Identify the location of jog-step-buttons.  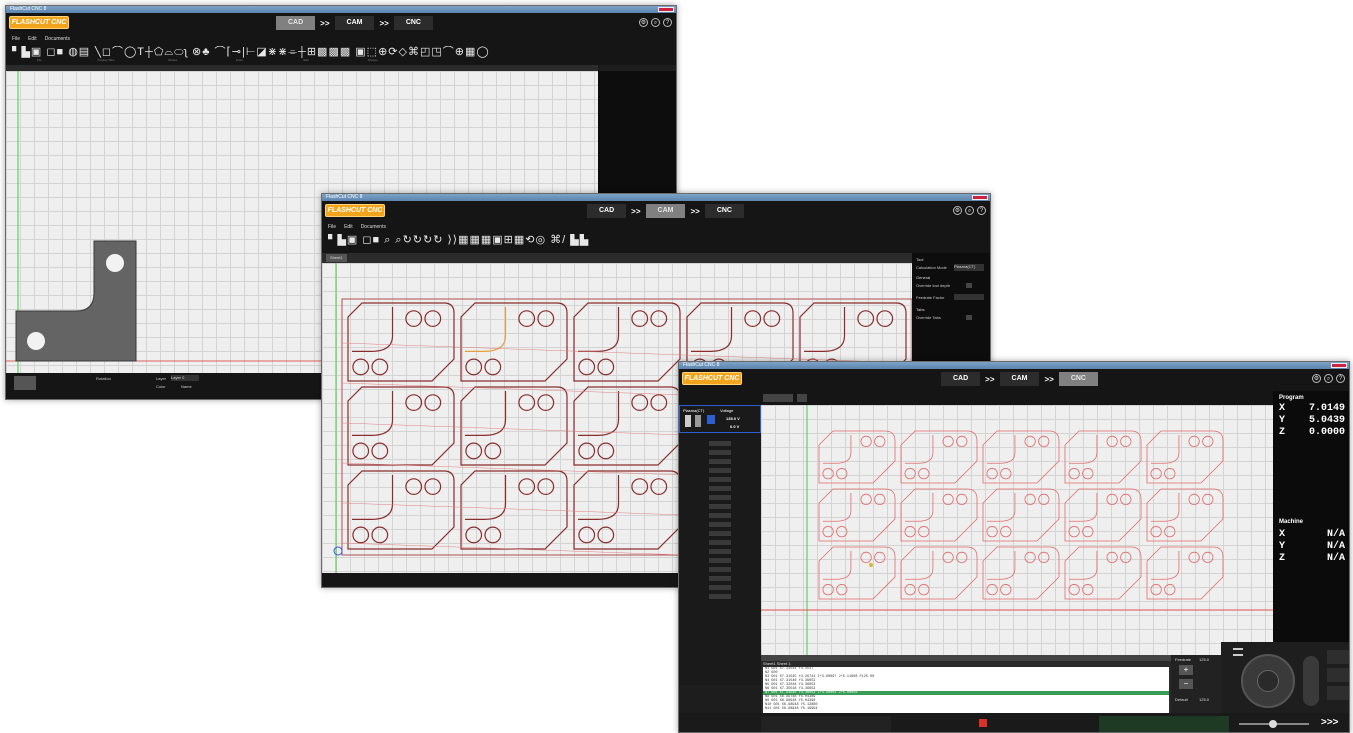
(778, 398).